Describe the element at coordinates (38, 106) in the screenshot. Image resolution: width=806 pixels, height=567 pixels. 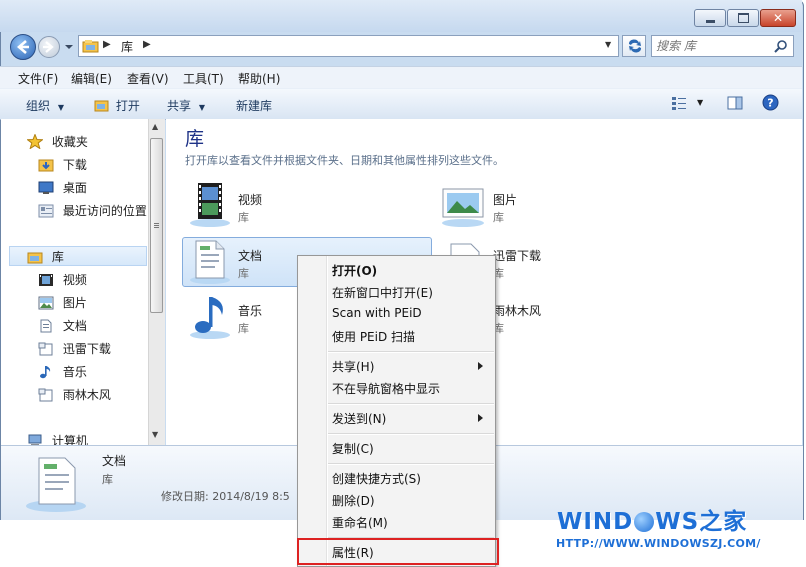
I see `organize-label: 组织` at that location.